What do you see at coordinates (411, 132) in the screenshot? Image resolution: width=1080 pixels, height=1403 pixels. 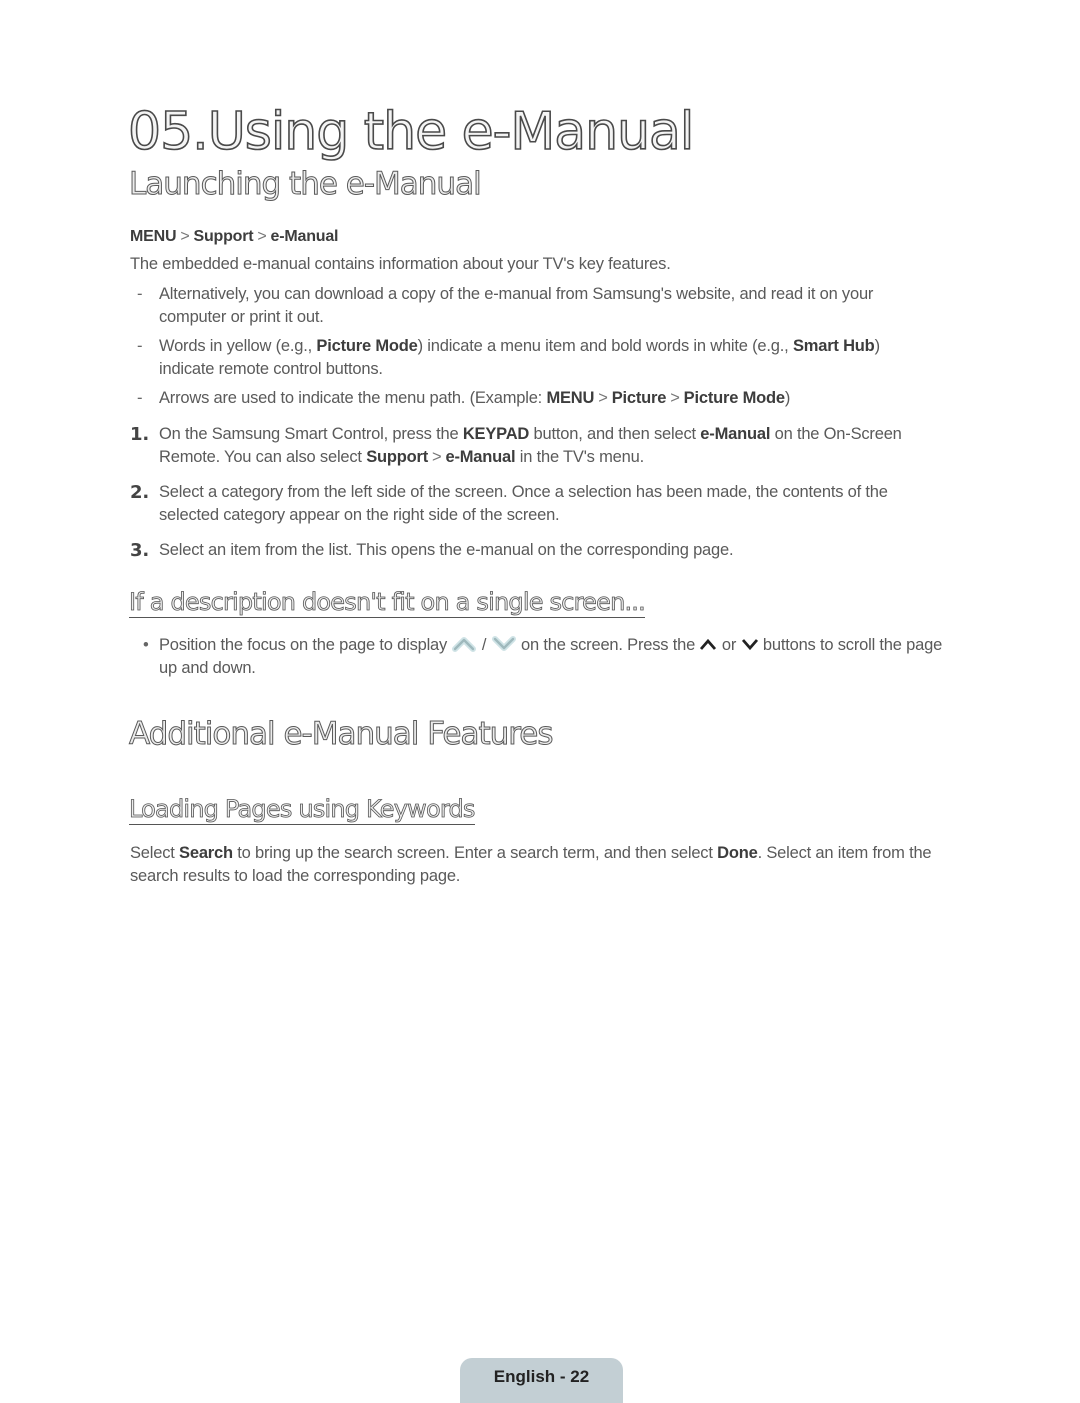 I see `page-title: 05.Using the e-Manual` at bounding box center [411, 132].